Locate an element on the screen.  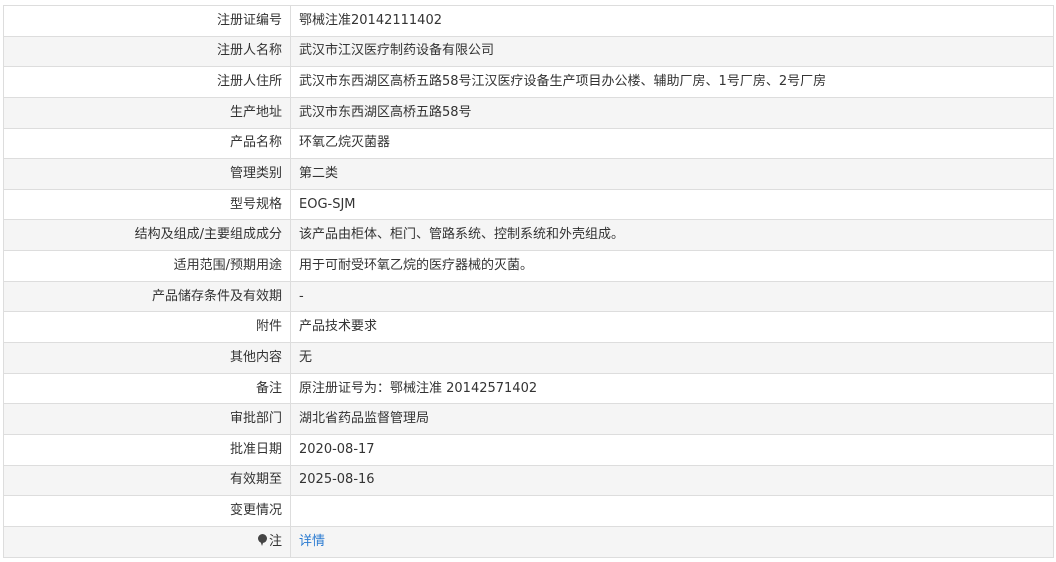
row-product-name: 产品名称 环氧乙烷灭菌器 is located at coordinates (528, 143).